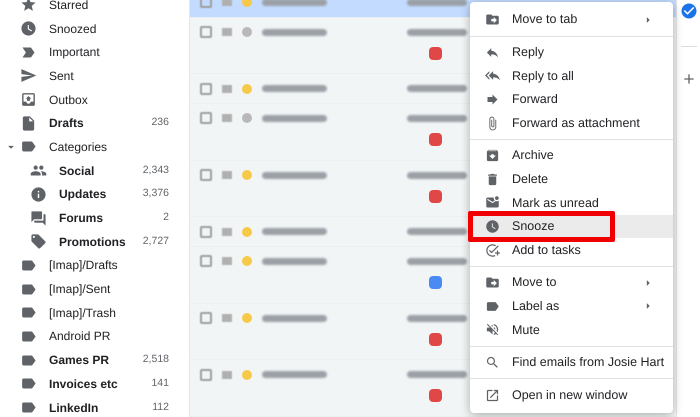 This screenshot has width=700, height=417. Describe the element at coordinates (571, 330) in the screenshot. I see `menu-item: Mute` at that location.